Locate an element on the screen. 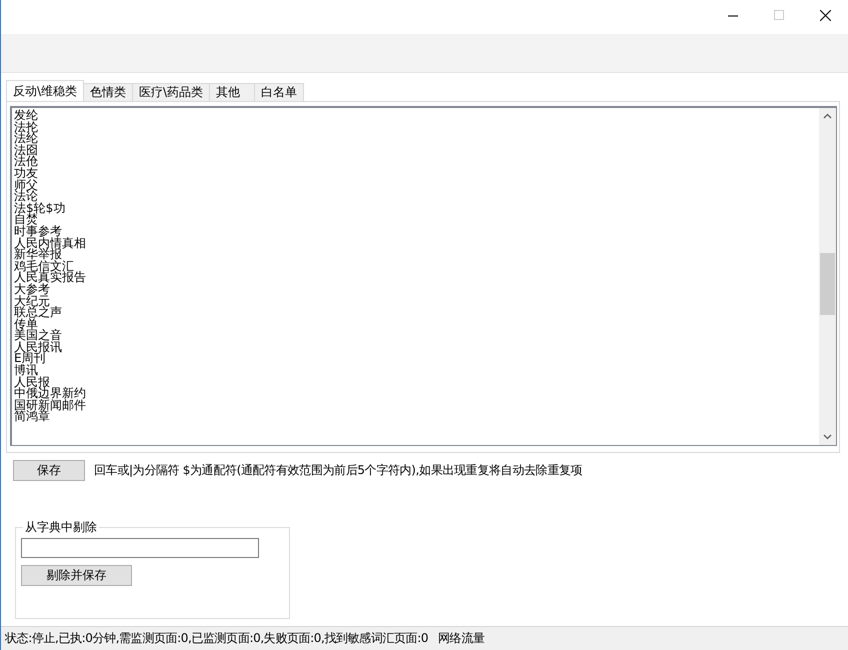 Image resolution: width=848 pixels, height=650 pixels. word-line: 国研新闻邮件 is located at coordinates (50, 406).